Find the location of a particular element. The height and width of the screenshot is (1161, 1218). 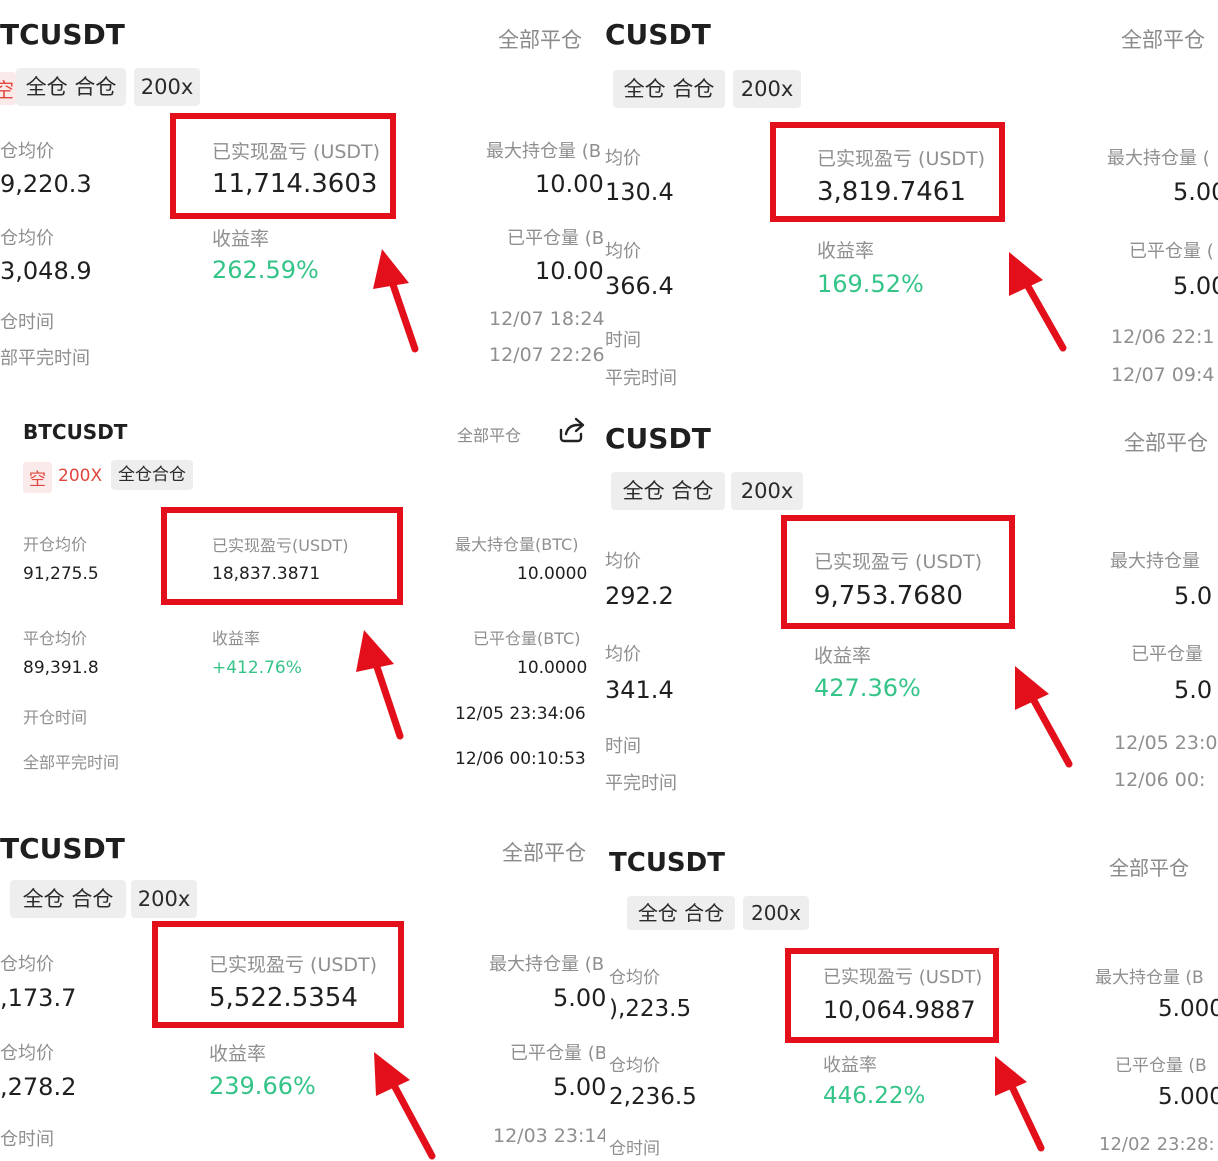

roi-value: 262.59% is located at coordinates (265, 270).